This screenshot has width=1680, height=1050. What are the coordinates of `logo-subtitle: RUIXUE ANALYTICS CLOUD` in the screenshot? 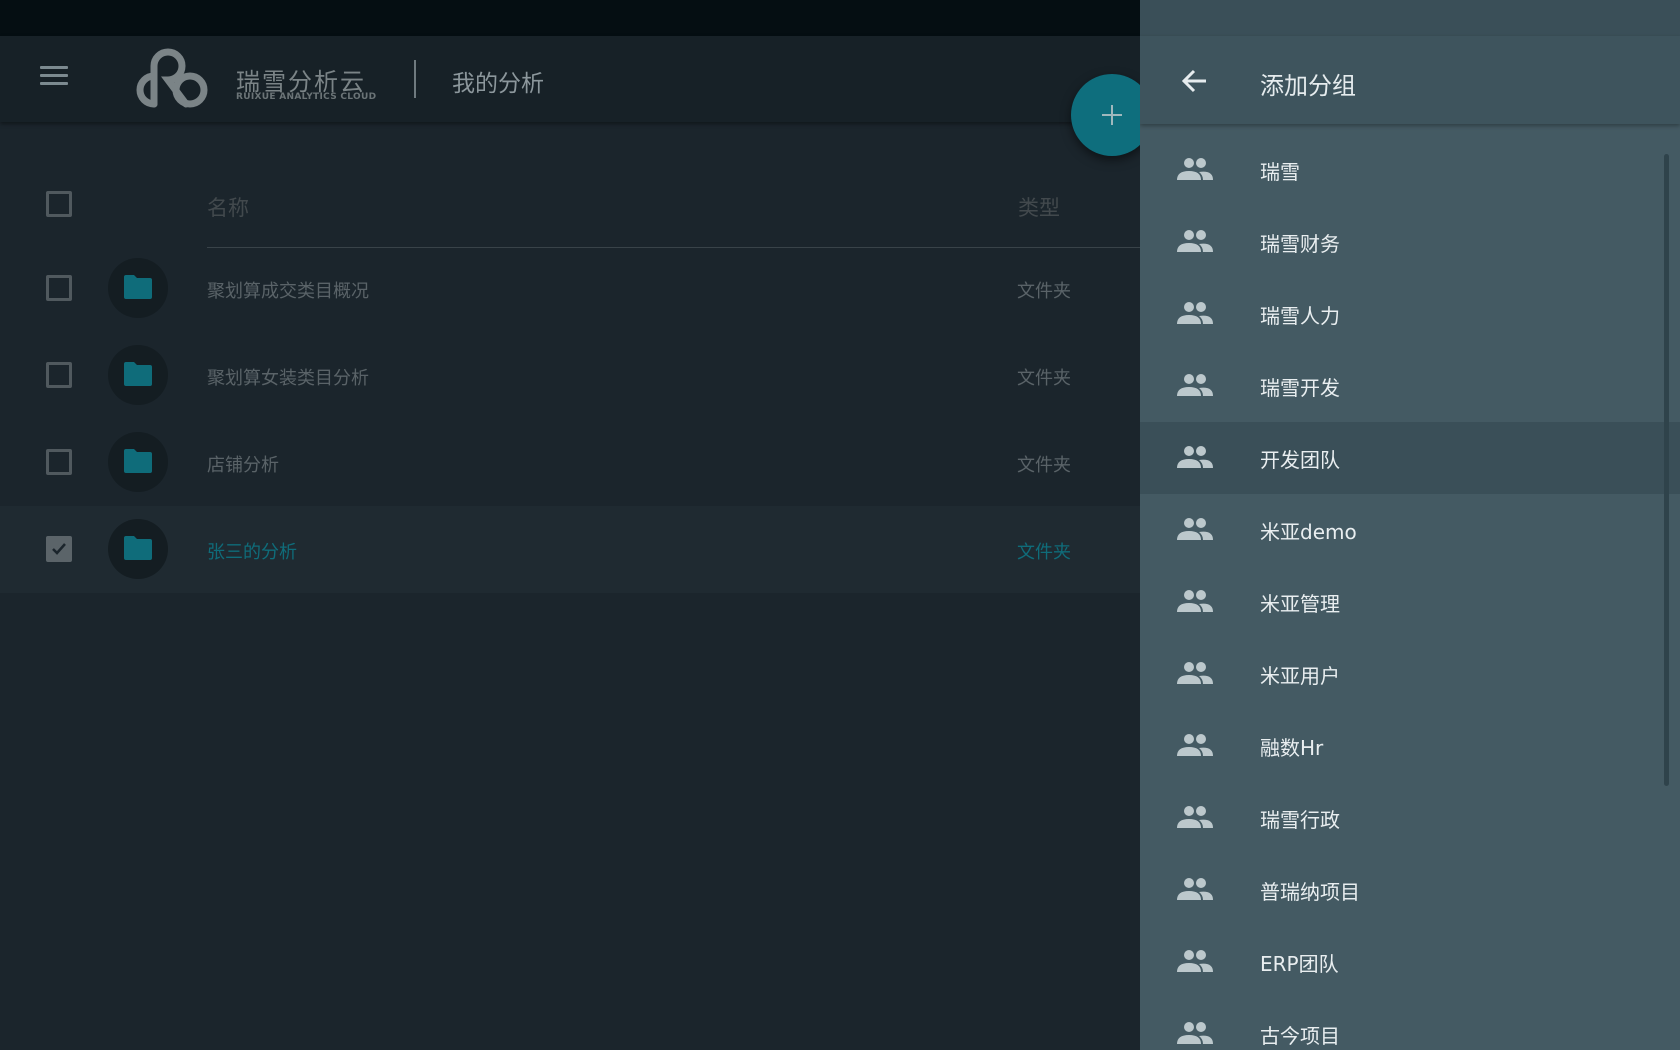 It's located at (306, 97).